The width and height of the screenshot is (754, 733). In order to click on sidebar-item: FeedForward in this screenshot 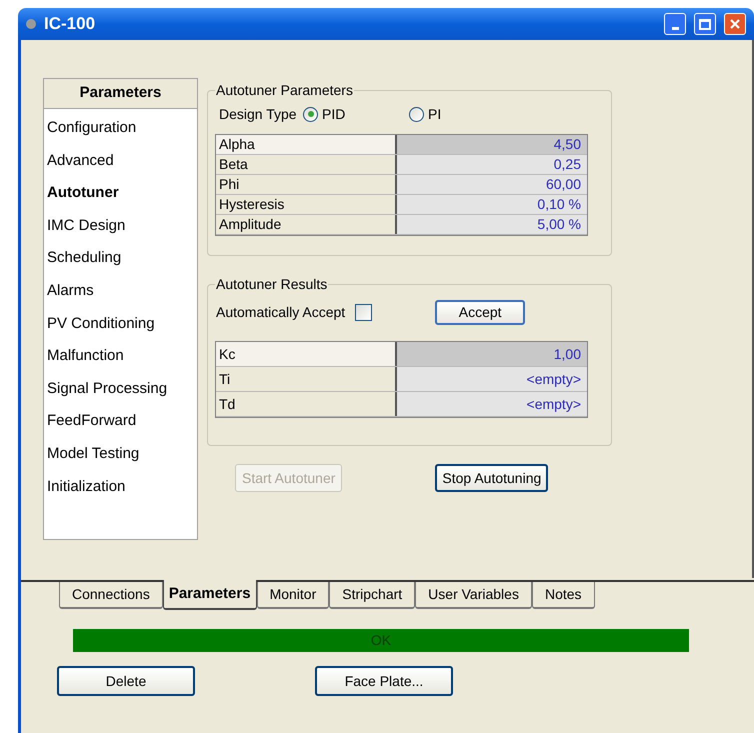, I will do `click(120, 421)`.